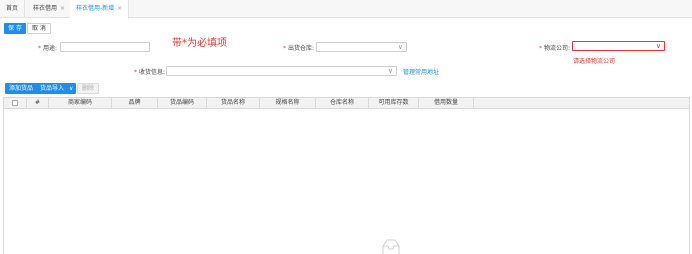 The height and width of the screenshot is (254, 692). What do you see at coordinates (446, 103) in the screenshot?
I see `column-header: 借用数量` at bounding box center [446, 103].